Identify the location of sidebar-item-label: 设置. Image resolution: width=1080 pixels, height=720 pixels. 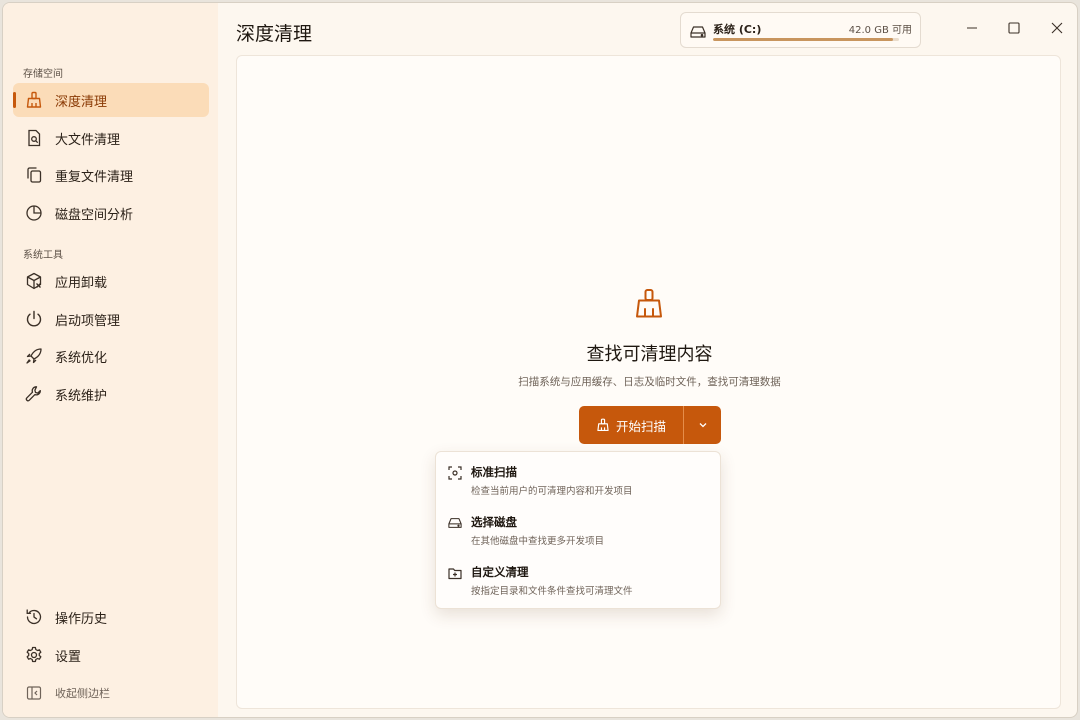
(68, 657).